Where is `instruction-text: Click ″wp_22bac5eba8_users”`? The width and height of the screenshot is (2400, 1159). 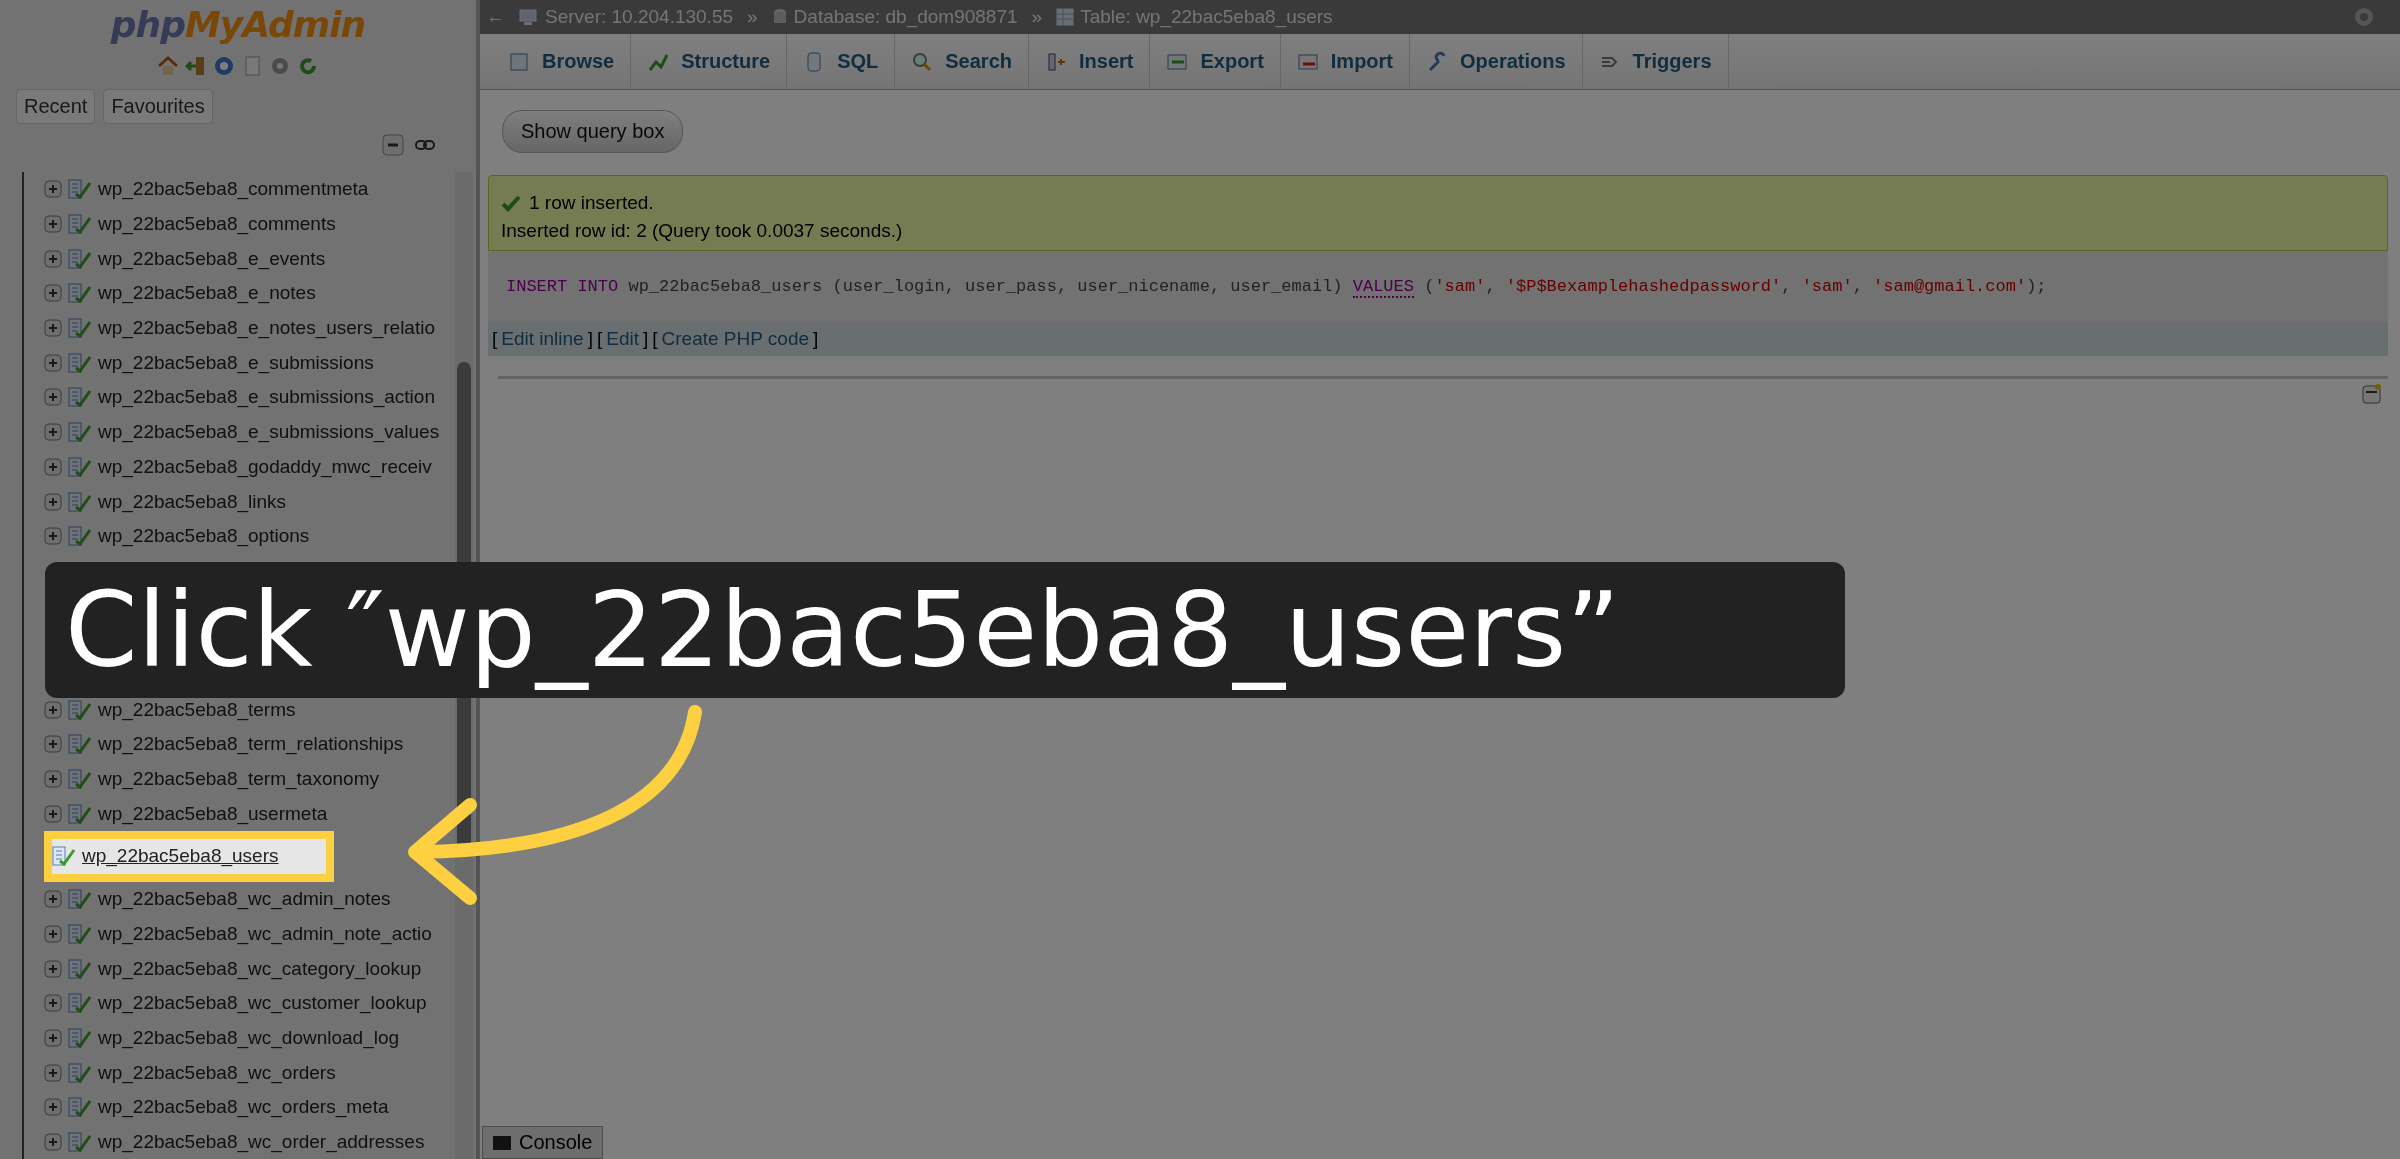
instruction-text: Click ″wp_22bac5eba8_users” is located at coordinates (843, 630).